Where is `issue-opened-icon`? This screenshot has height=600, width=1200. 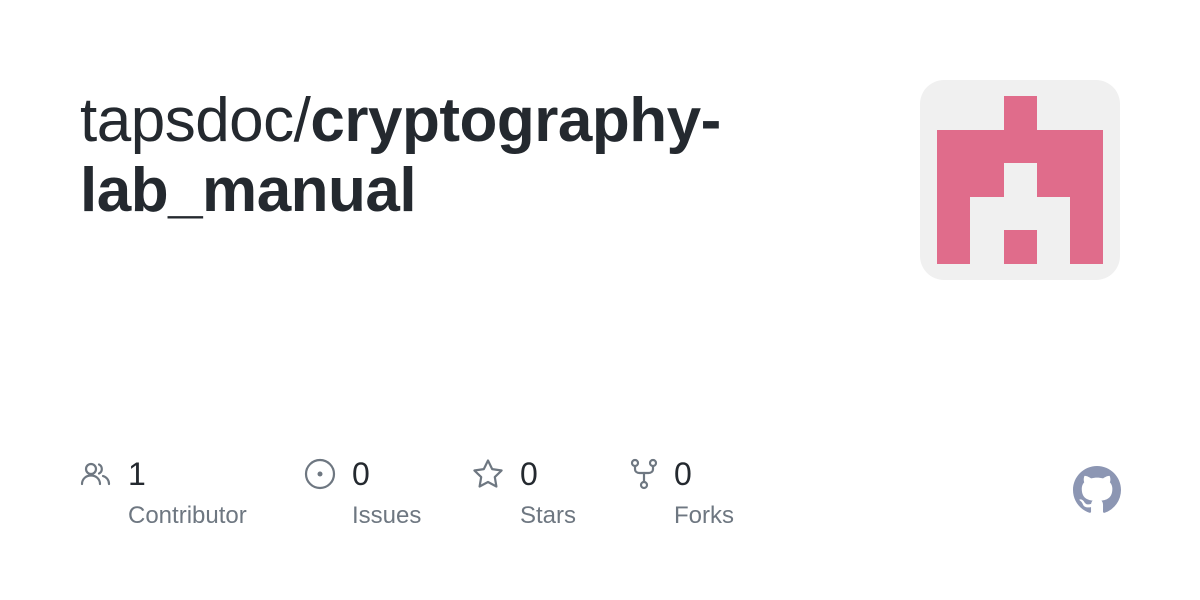
issue-opened-icon is located at coordinates (320, 474).